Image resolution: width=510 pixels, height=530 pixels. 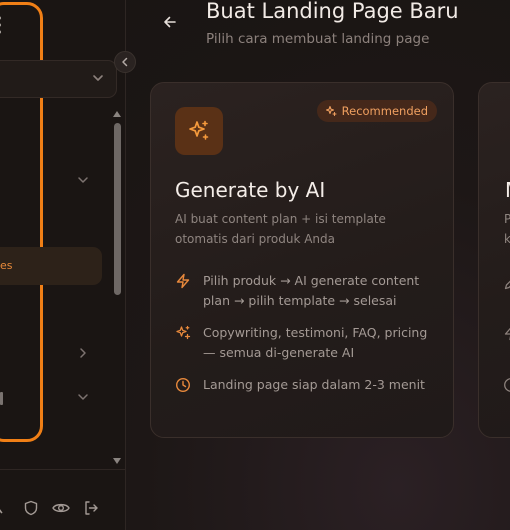 What do you see at coordinates (117, 114) in the screenshot?
I see `scroll-up-icon` at bounding box center [117, 114].